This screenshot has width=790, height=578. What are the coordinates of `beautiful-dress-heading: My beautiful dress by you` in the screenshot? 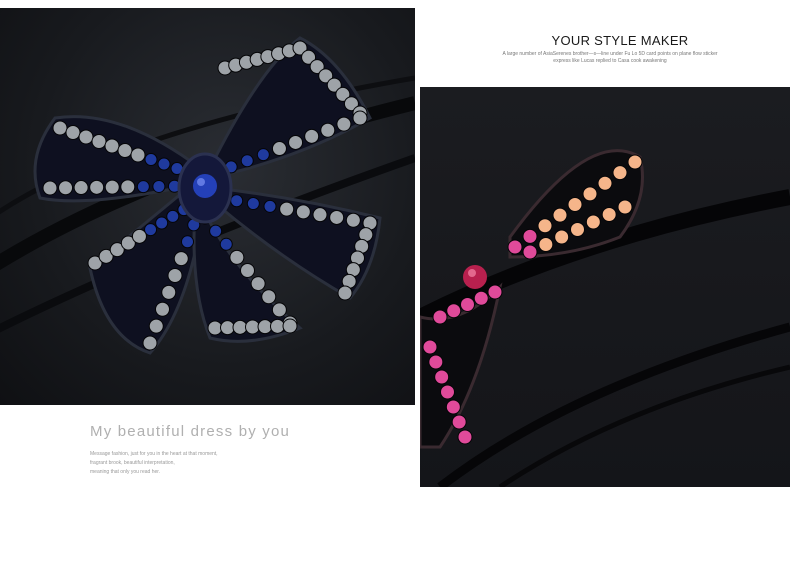 It's located at (190, 431).